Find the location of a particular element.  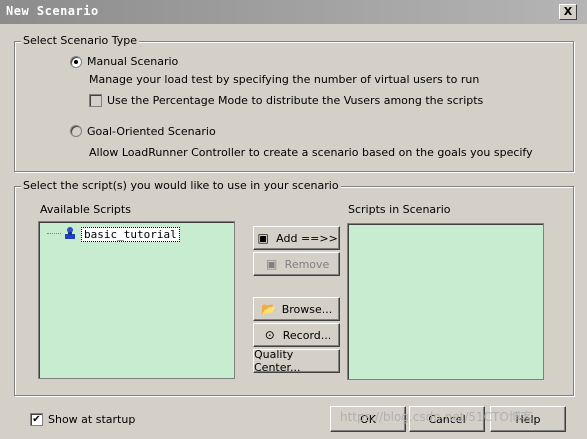

percentage-mode-checkbox is located at coordinates (95, 100).